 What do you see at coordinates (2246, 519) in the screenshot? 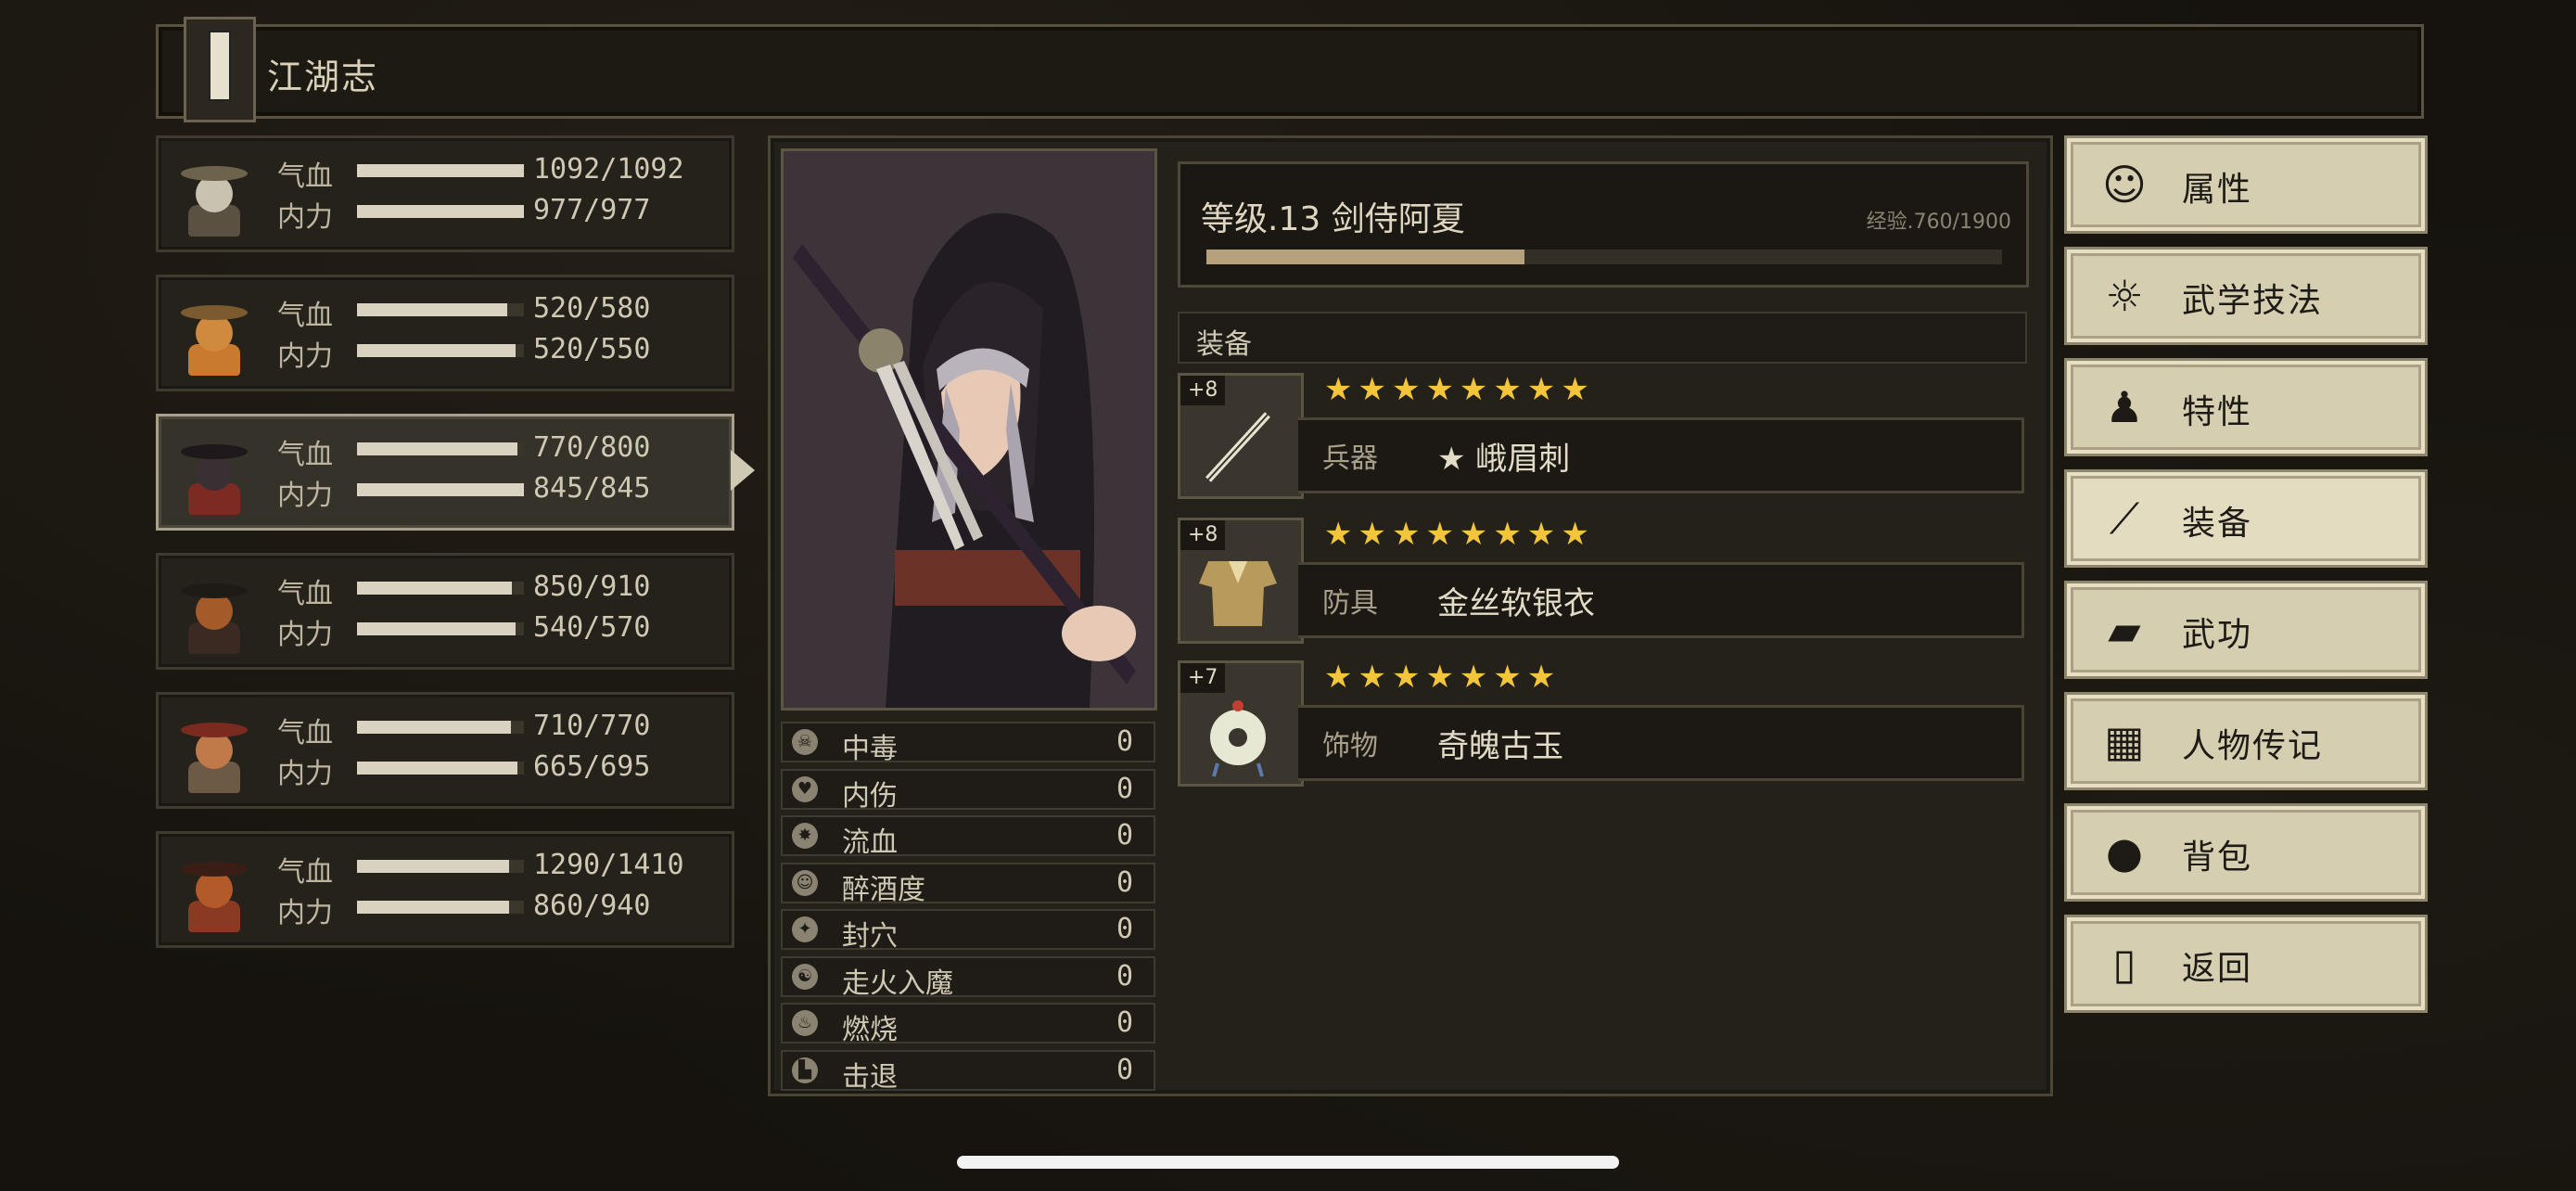
I see `menu-button: ⟋ 装备` at bounding box center [2246, 519].